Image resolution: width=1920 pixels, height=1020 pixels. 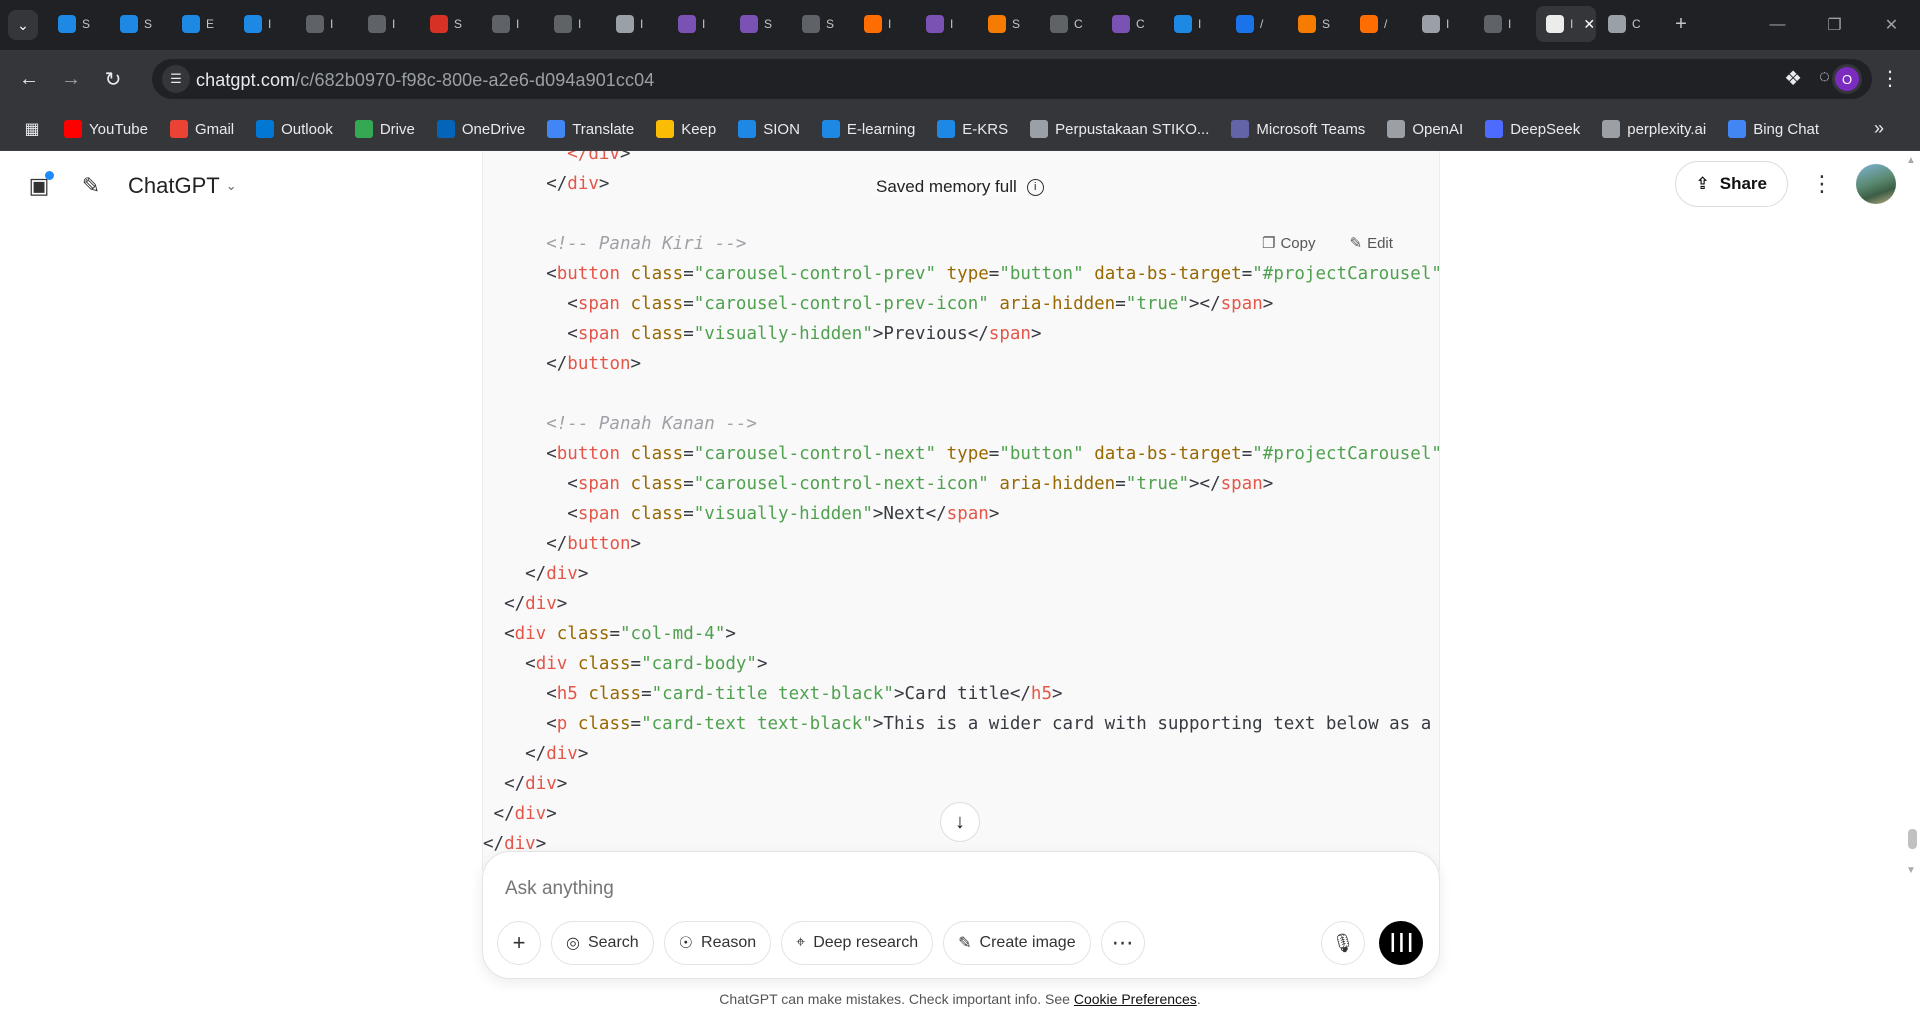 What do you see at coordinates (384, 129) in the screenshot?
I see `bookmark-item: Drive` at bounding box center [384, 129].